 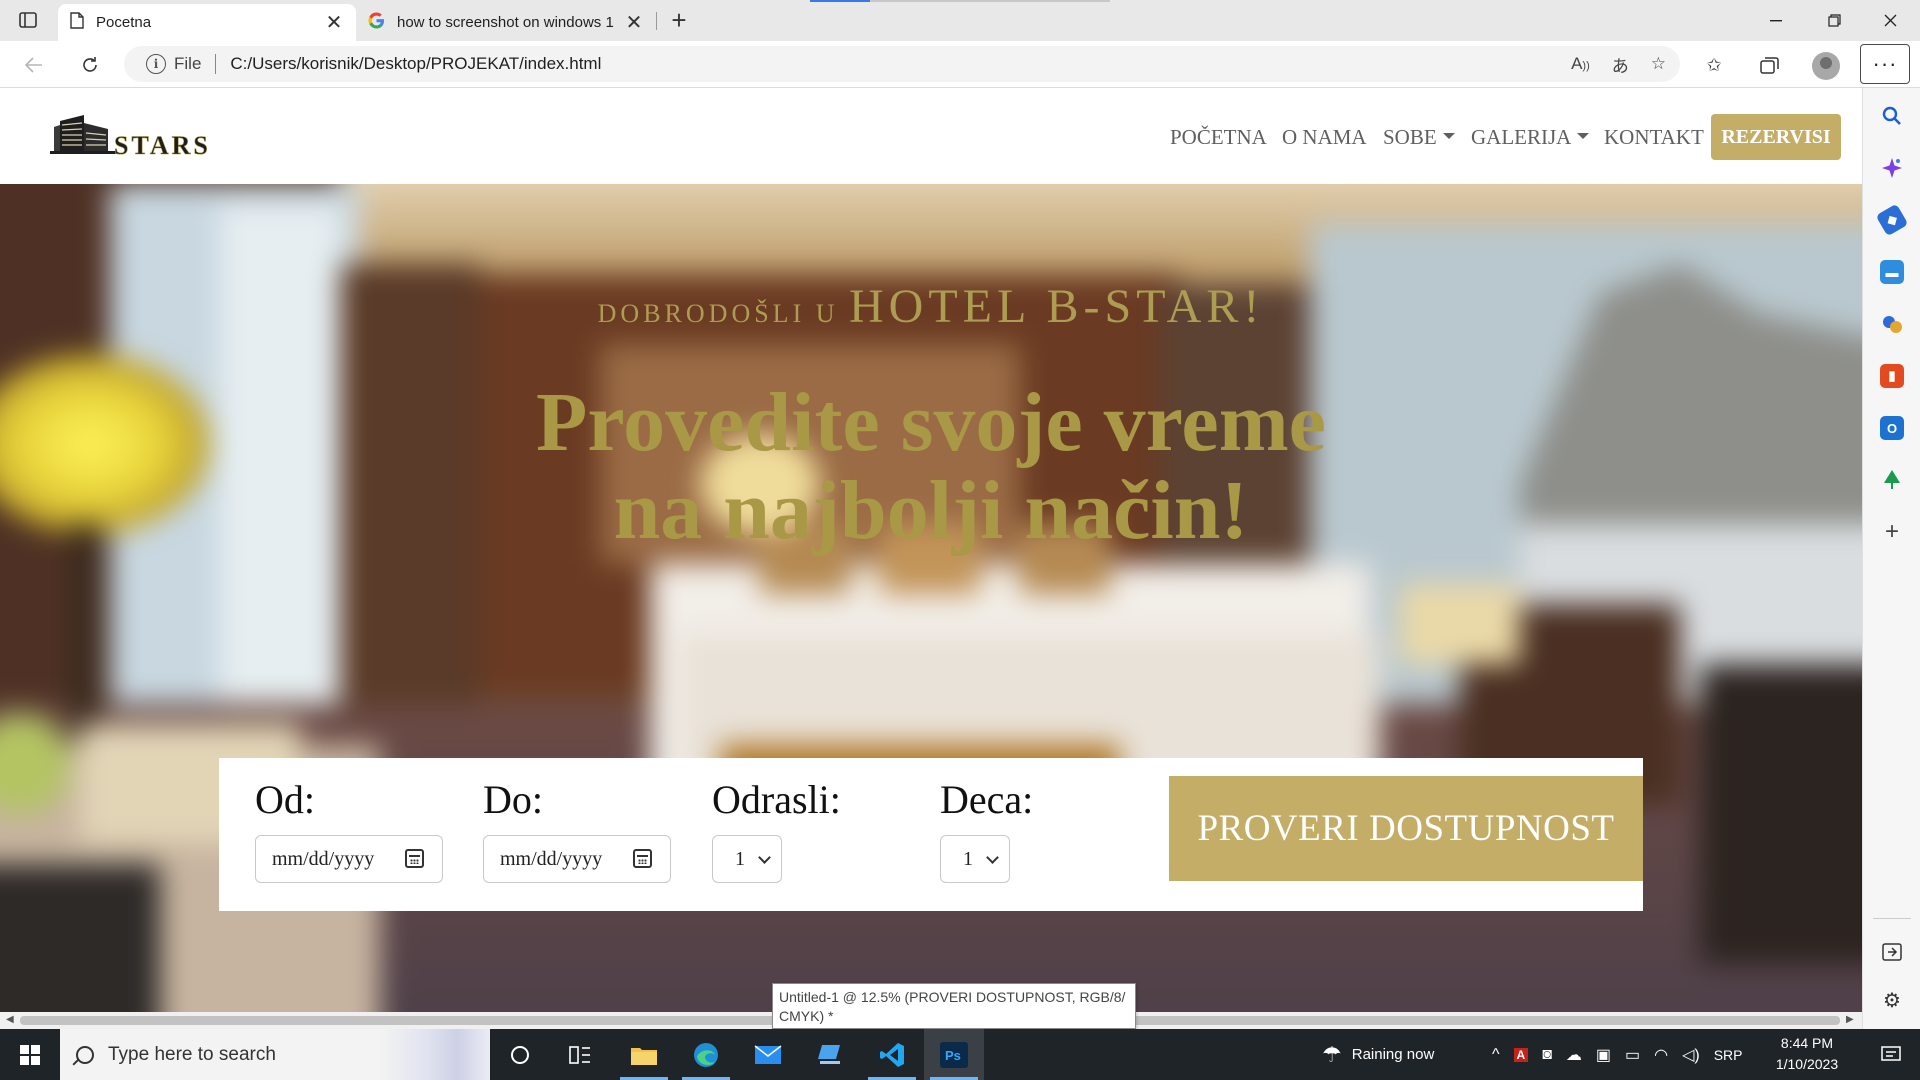 I want to click on add-icon: +, so click(x=1892, y=531).